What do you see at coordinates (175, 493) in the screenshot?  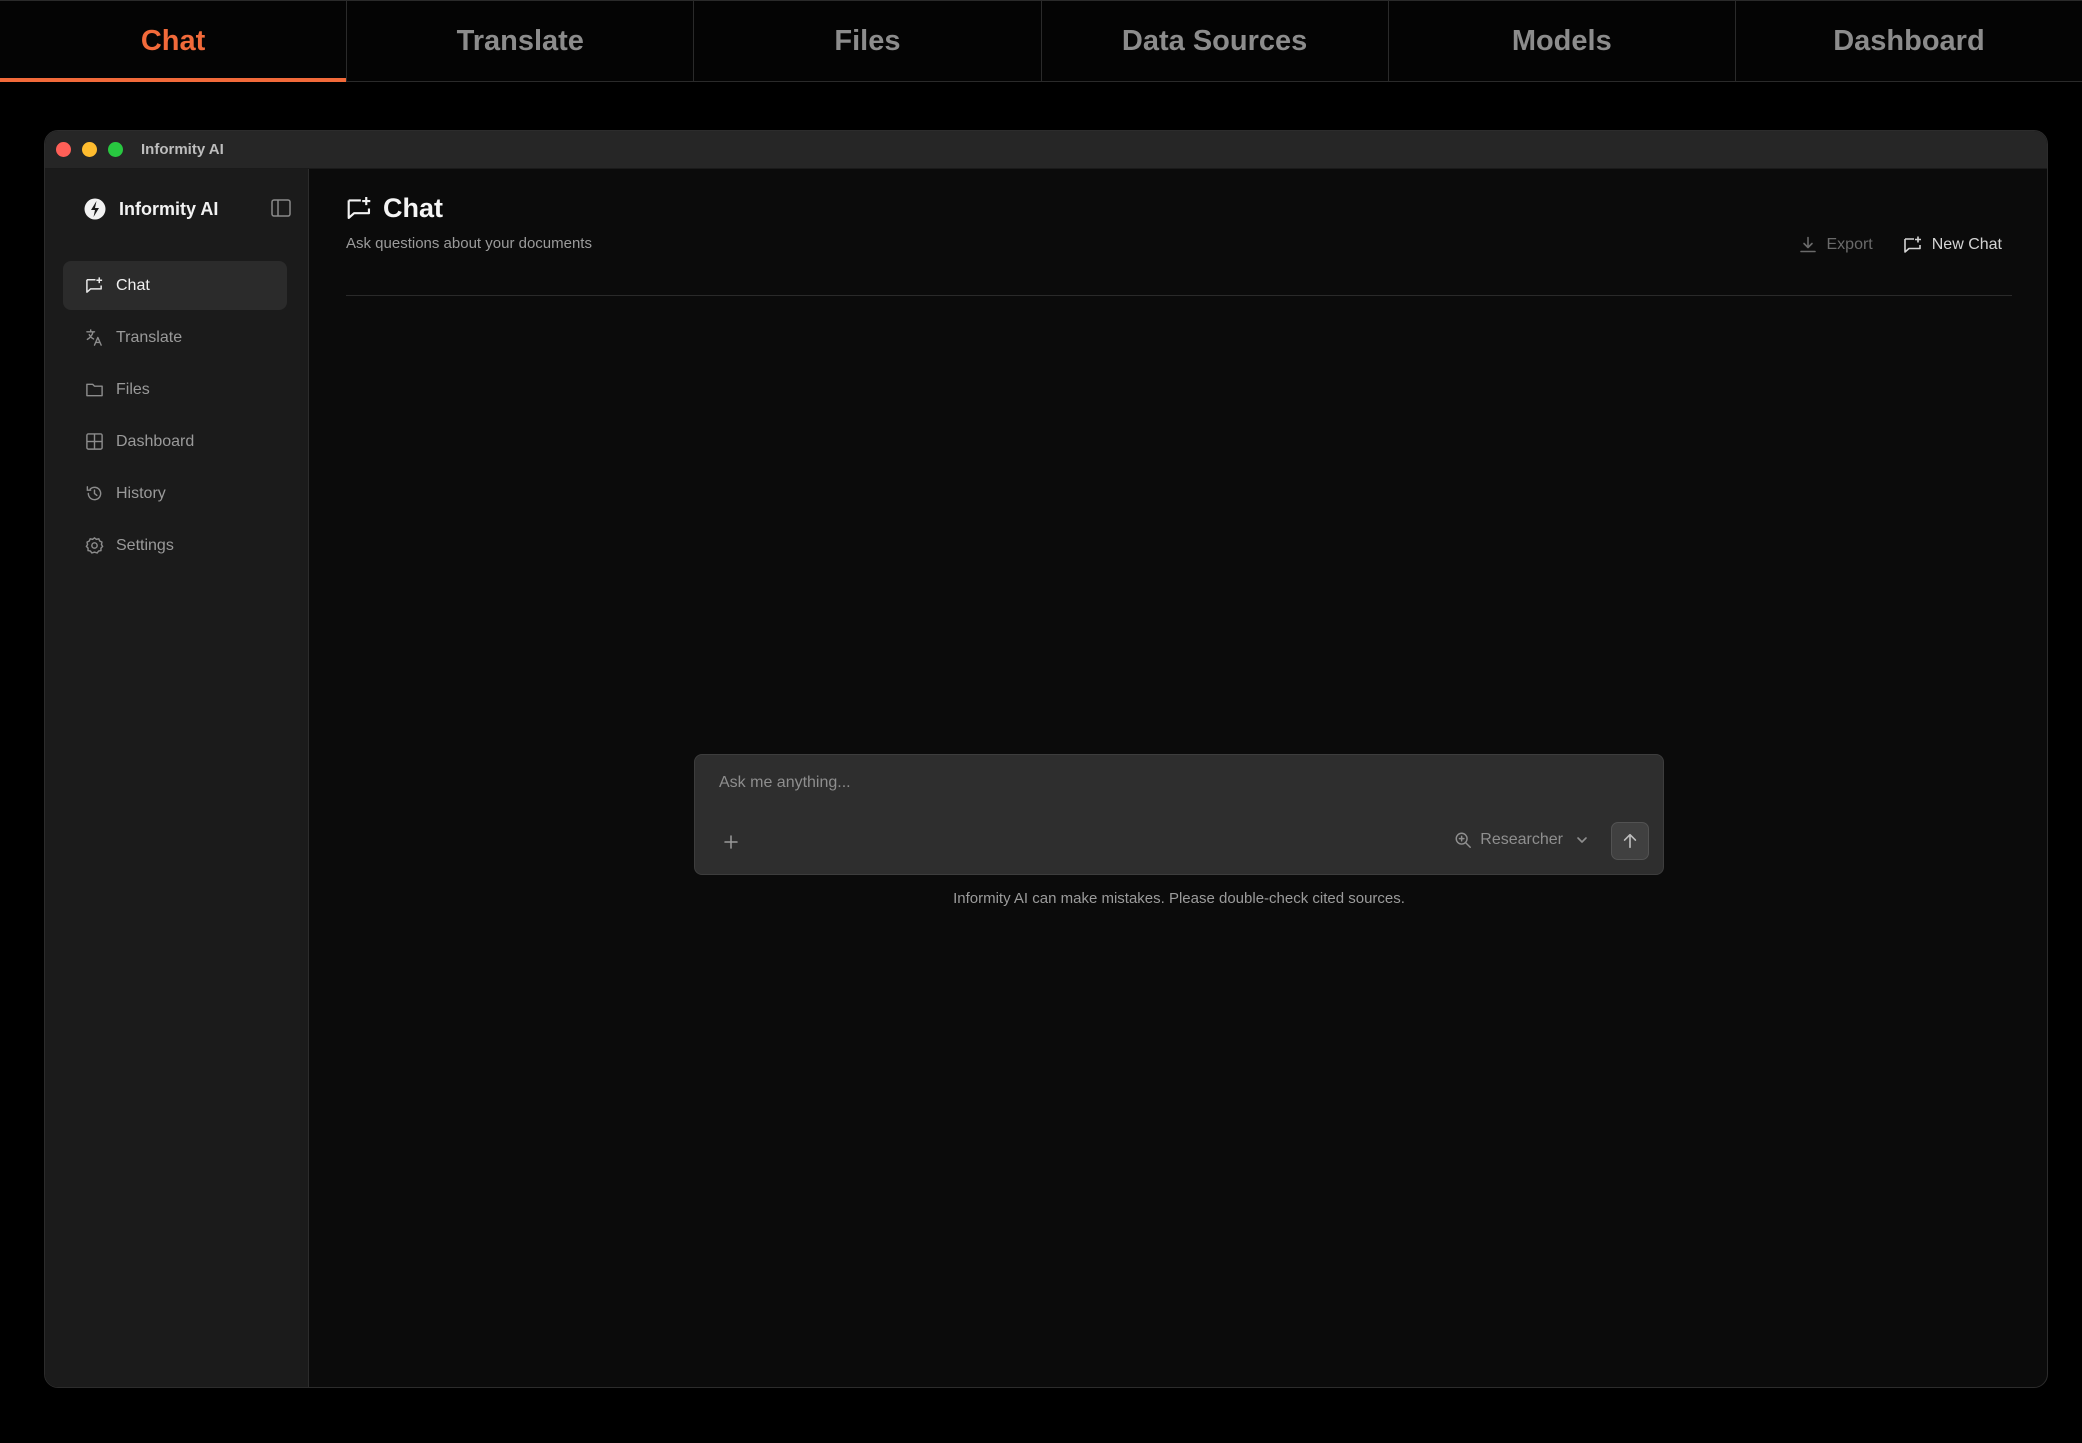 I see `sidebar-item-history: History` at bounding box center [175, 493].